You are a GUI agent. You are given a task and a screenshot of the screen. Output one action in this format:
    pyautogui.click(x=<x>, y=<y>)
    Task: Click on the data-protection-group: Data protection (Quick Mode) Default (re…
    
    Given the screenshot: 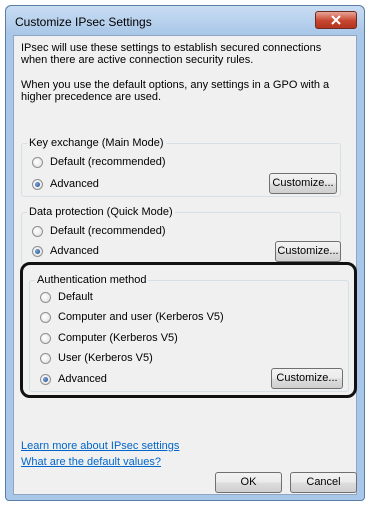 What is the action you would take?
    pyautogui.click(x=181, y=235)
    